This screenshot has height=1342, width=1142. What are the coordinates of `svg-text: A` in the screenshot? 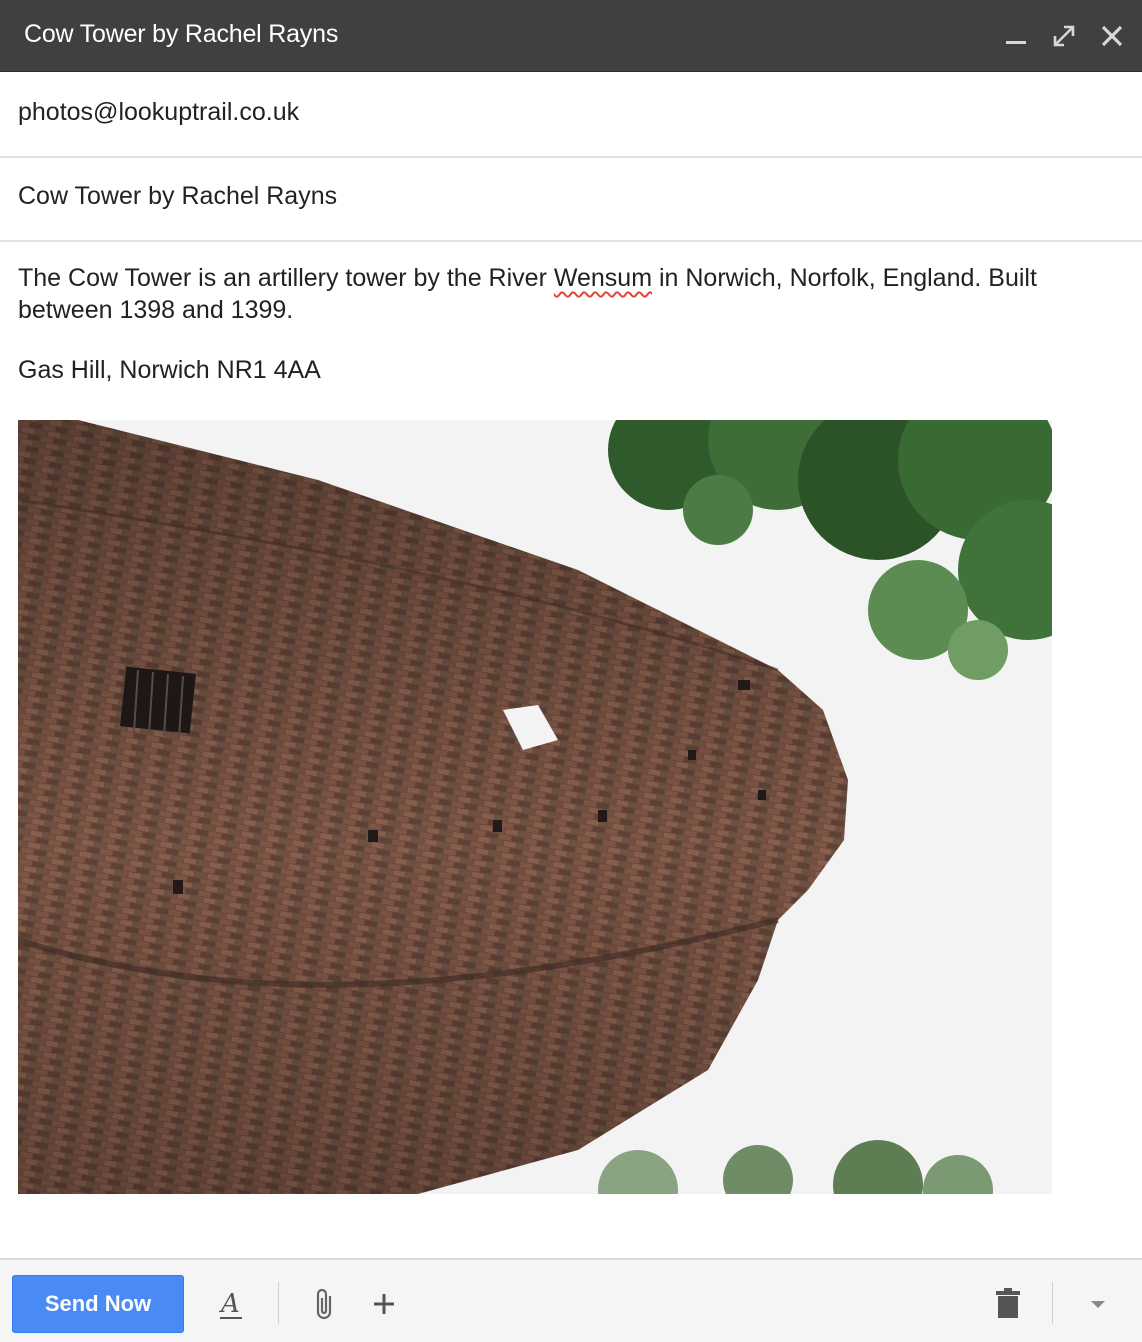 It's located at (229, 1304).